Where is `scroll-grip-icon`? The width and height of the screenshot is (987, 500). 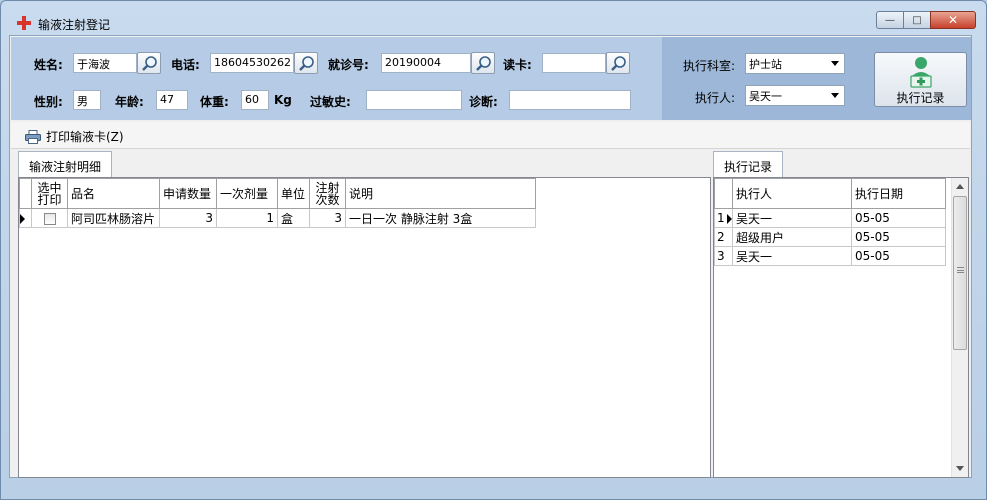
scroll-grip-icon is located at coordinates (960, 270).